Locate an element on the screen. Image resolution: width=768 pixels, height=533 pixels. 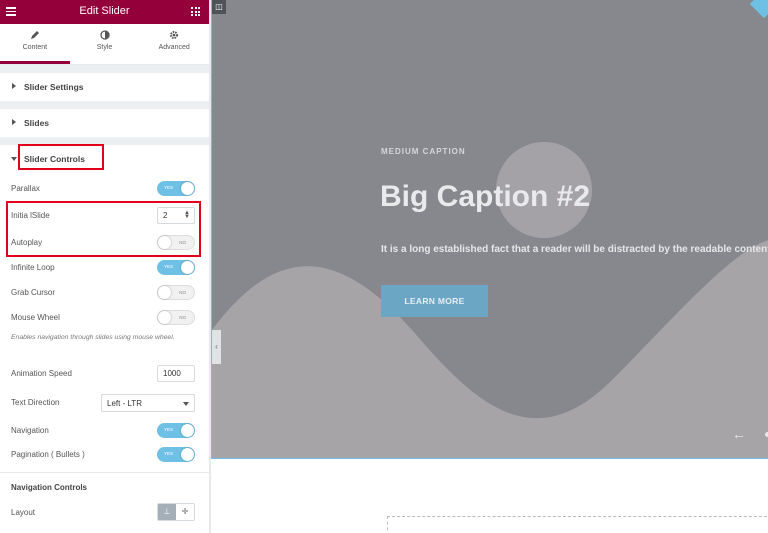
select-value: Left - LTR is located at coordinates (124, 403).